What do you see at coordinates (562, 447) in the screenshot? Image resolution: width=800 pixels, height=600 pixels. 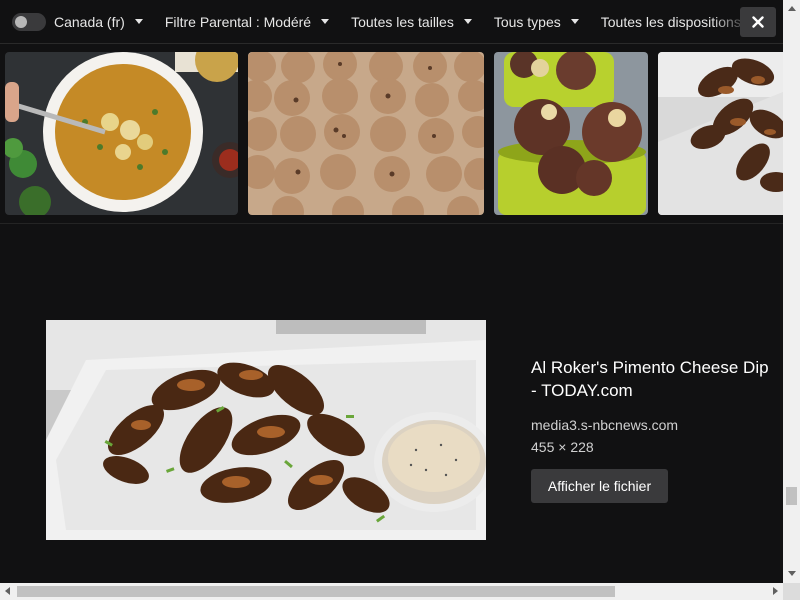 I see `result-dimensions: 455 × 228` at bounding box center [562, 447].